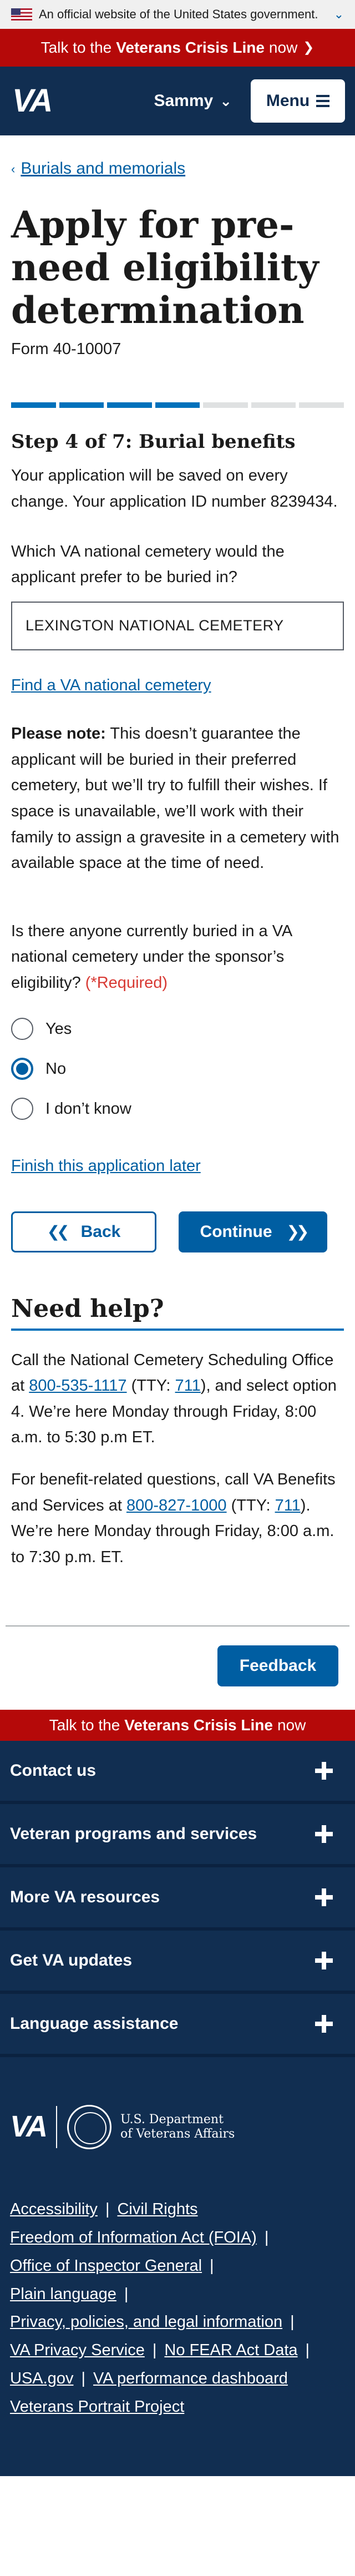 Image resolution: width=355 pixels, height=2576 pixels. What do you see at coordinates (103, 168) in the screenshot?
I see `breadcrumb-link: Burials and memorials` at bounding box center [103, 168].